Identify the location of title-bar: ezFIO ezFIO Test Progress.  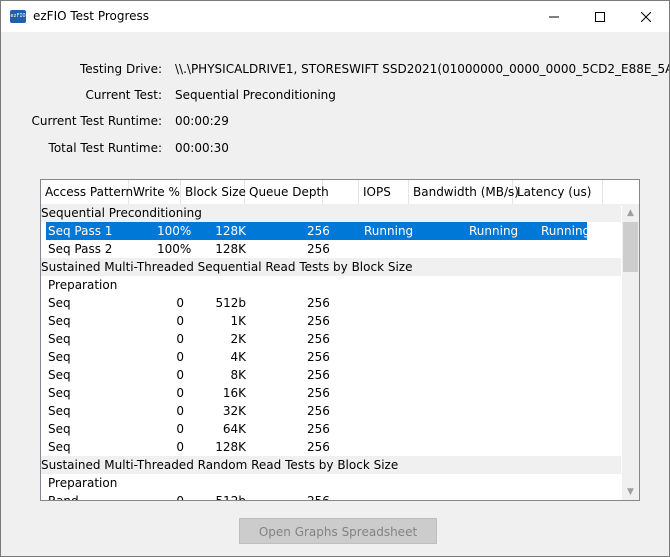
(335, 16).